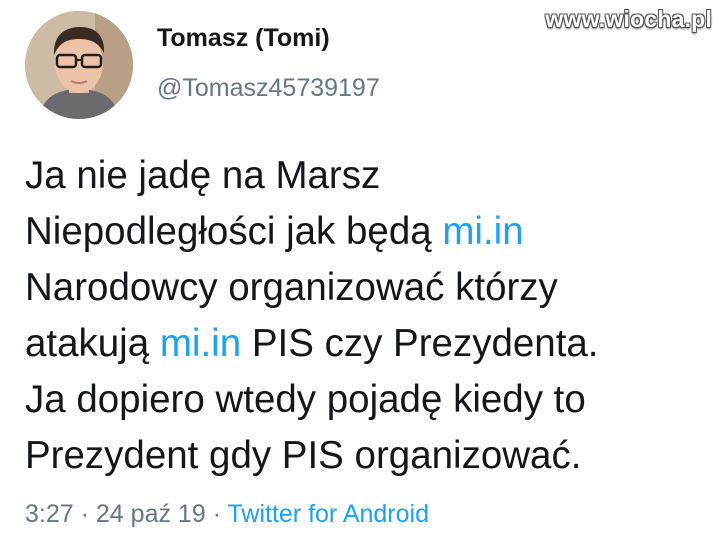  Describe the element at coordinates (420, 343) in the screenshot. I see `tweet-line-text: PIS czy Prezydenta.` at that location.